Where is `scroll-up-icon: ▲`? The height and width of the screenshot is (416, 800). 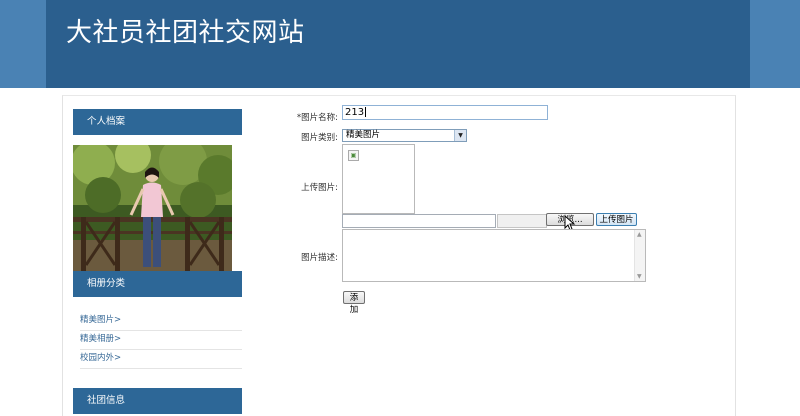
scroll-up-icon: ▲ is located at coordinates (639, 234).